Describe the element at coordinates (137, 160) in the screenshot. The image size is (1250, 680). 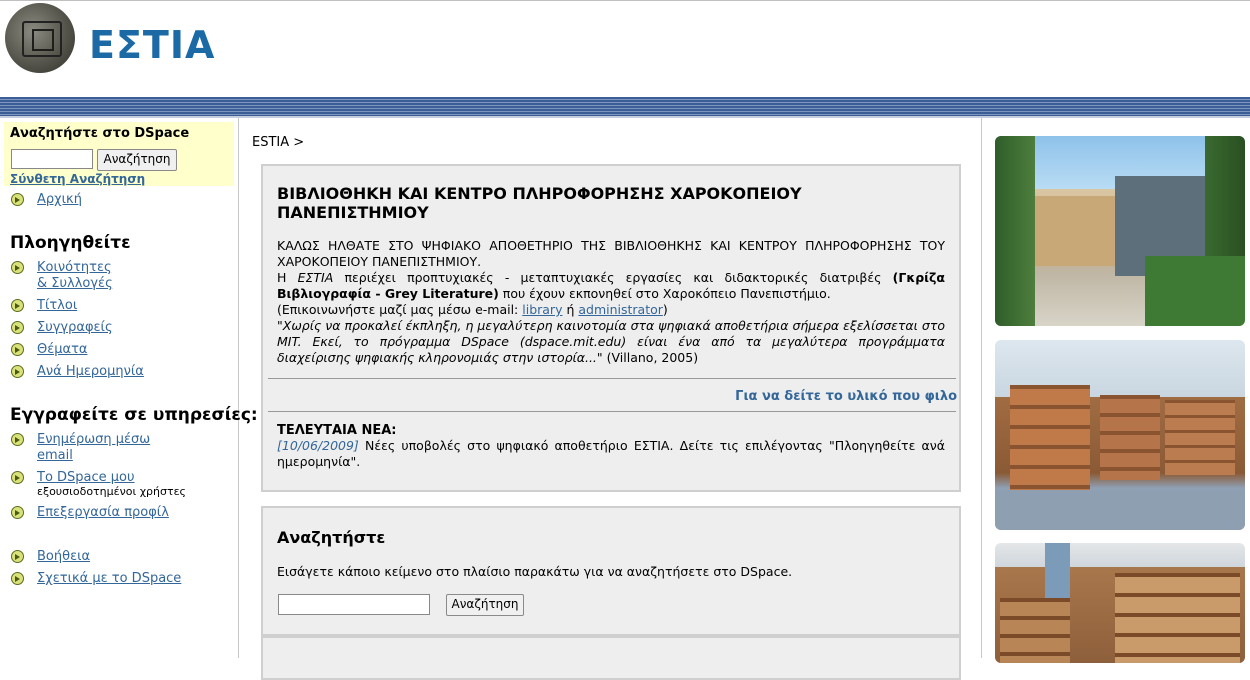
I see `sidebar-search-button: Αναζήτηση` at that location.